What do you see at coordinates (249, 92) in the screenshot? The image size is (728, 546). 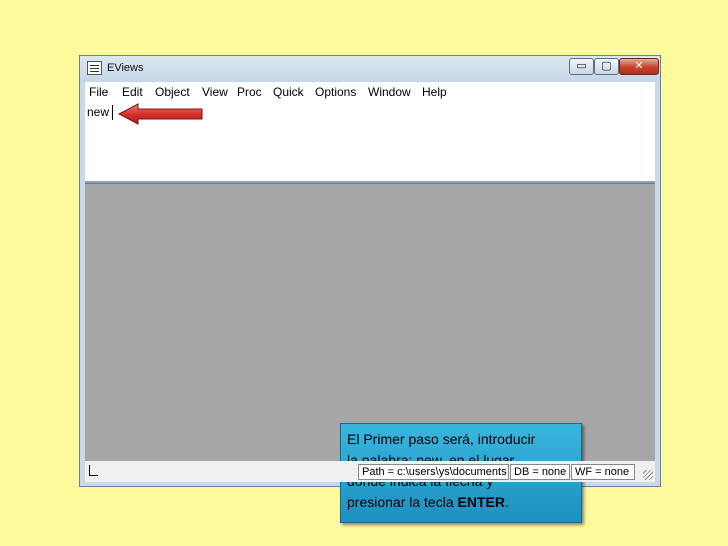 I see `menu-proc: Proc` at bounding box center [249, 92].